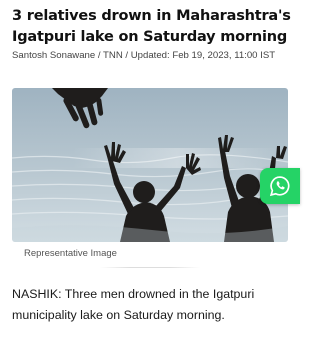 The image size is (320, 344). Describe the element at coordinates (150, 267) in the screenshot. I see `caption-divider` at that location.